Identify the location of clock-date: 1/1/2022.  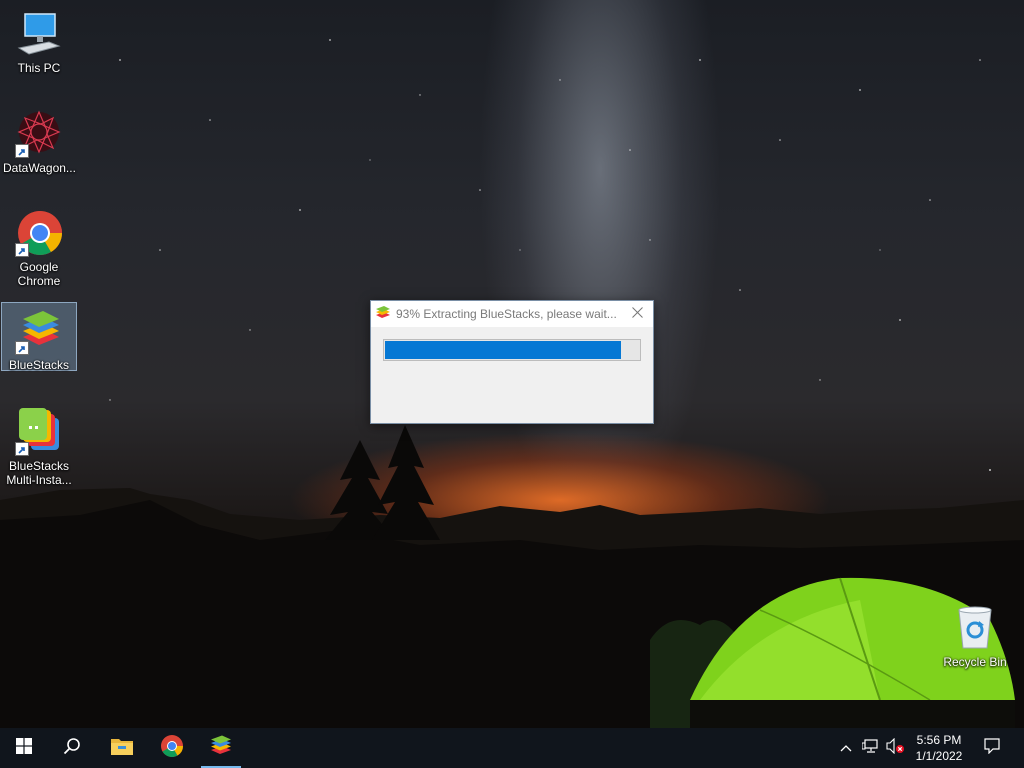
(939, 756).